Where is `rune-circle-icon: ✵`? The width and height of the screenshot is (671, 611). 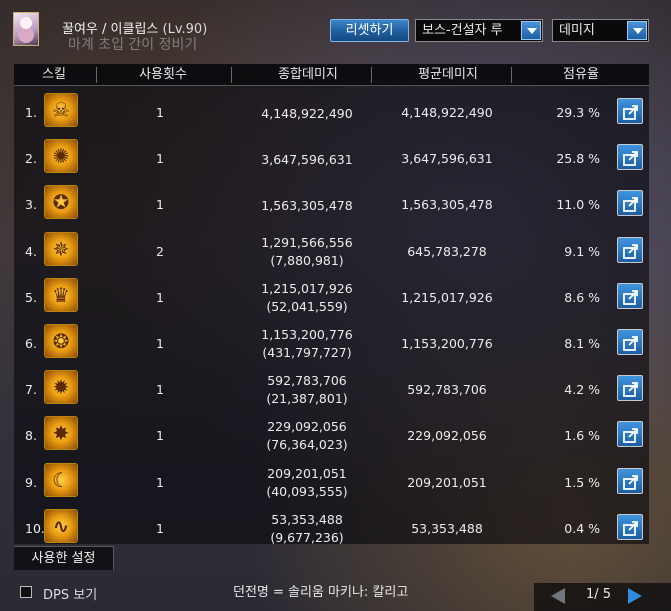
rune-circle-icon: ✵ is located at coordinates (61, 248).